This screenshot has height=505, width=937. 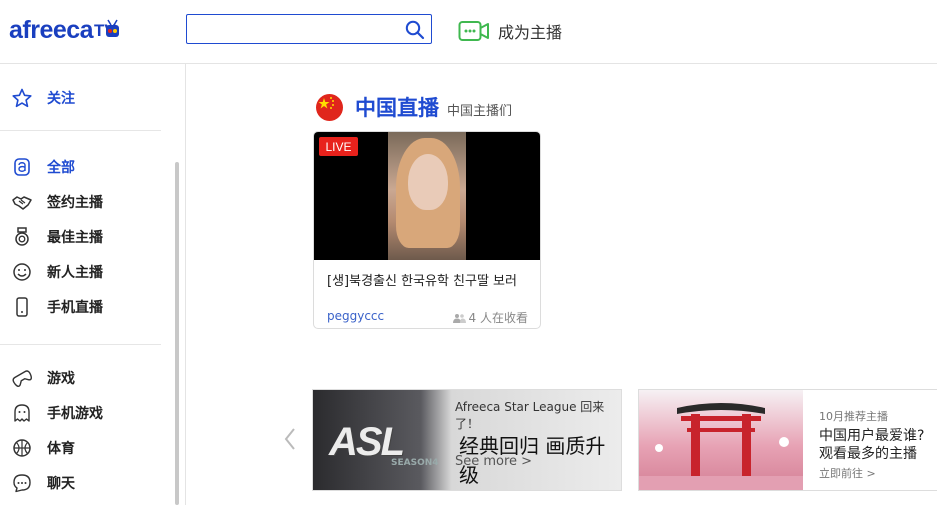 I want to click on search-icon, so click(x=415, y=30).